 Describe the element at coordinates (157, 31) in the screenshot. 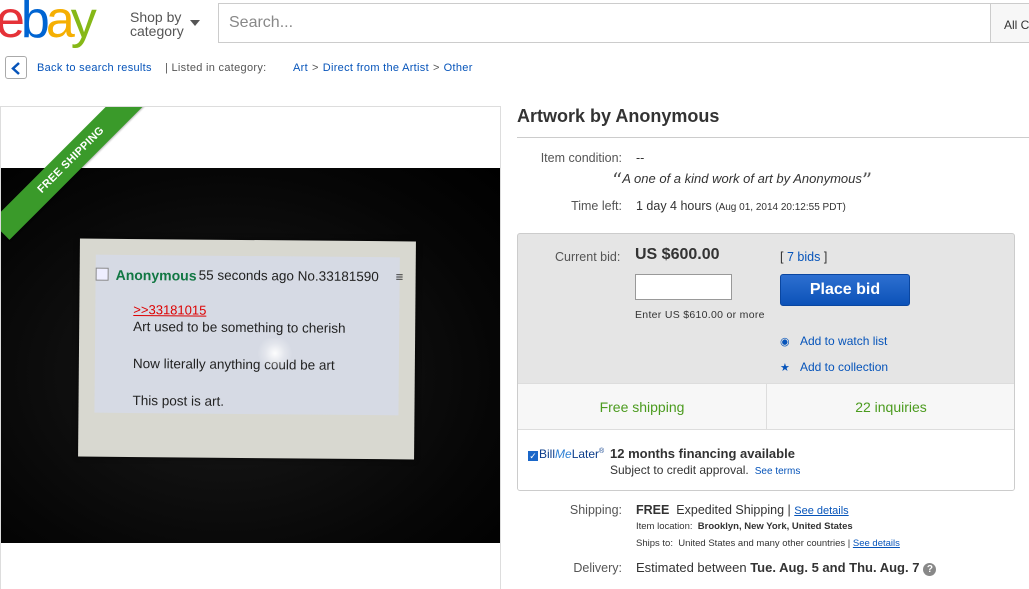

I see `shop-by-line2: category` at that location.